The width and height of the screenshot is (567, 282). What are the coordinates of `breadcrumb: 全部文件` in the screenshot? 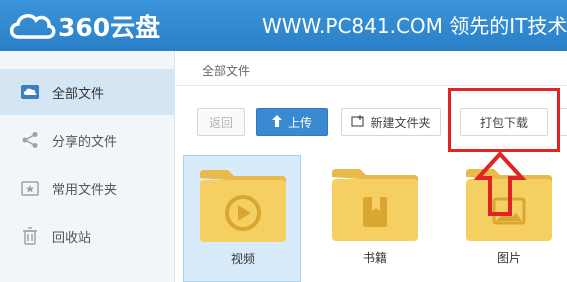 It's located at (226, 70).